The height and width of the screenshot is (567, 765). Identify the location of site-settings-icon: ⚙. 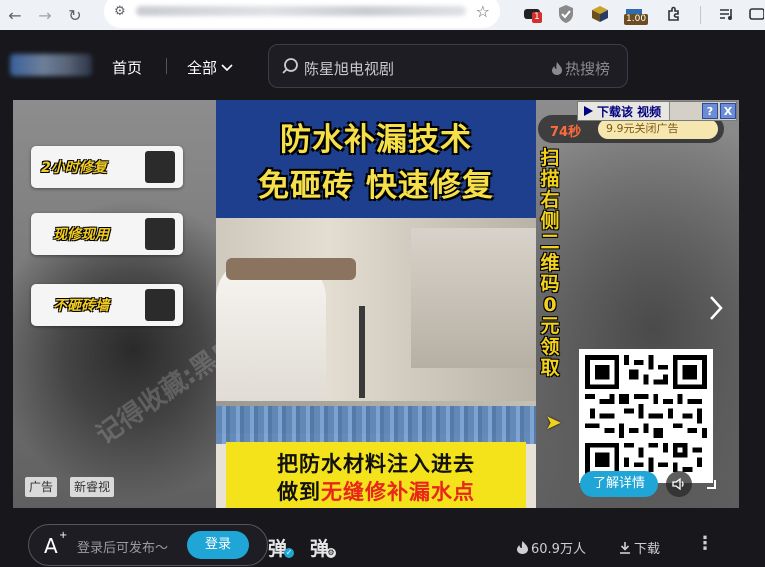
(120, 11).